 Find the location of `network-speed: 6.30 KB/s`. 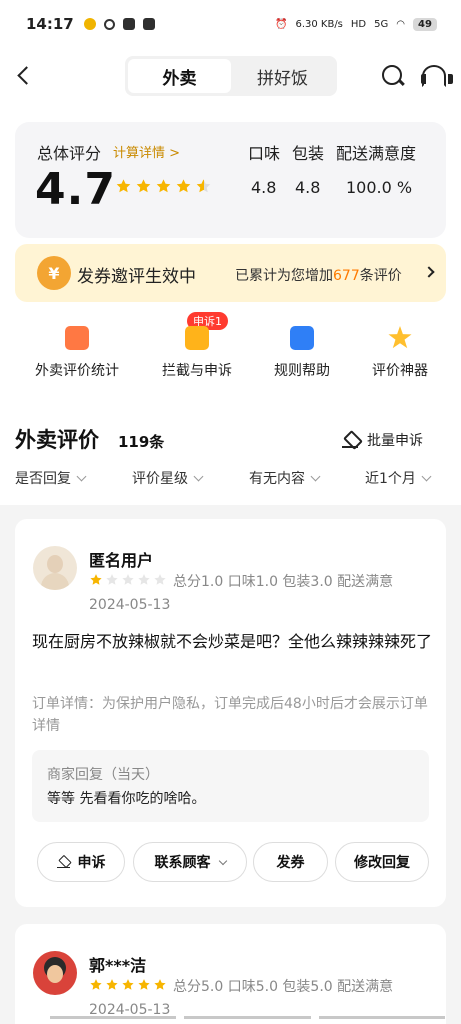

network-speed: 6.30 KB/s is located at coordinates (319, 24).